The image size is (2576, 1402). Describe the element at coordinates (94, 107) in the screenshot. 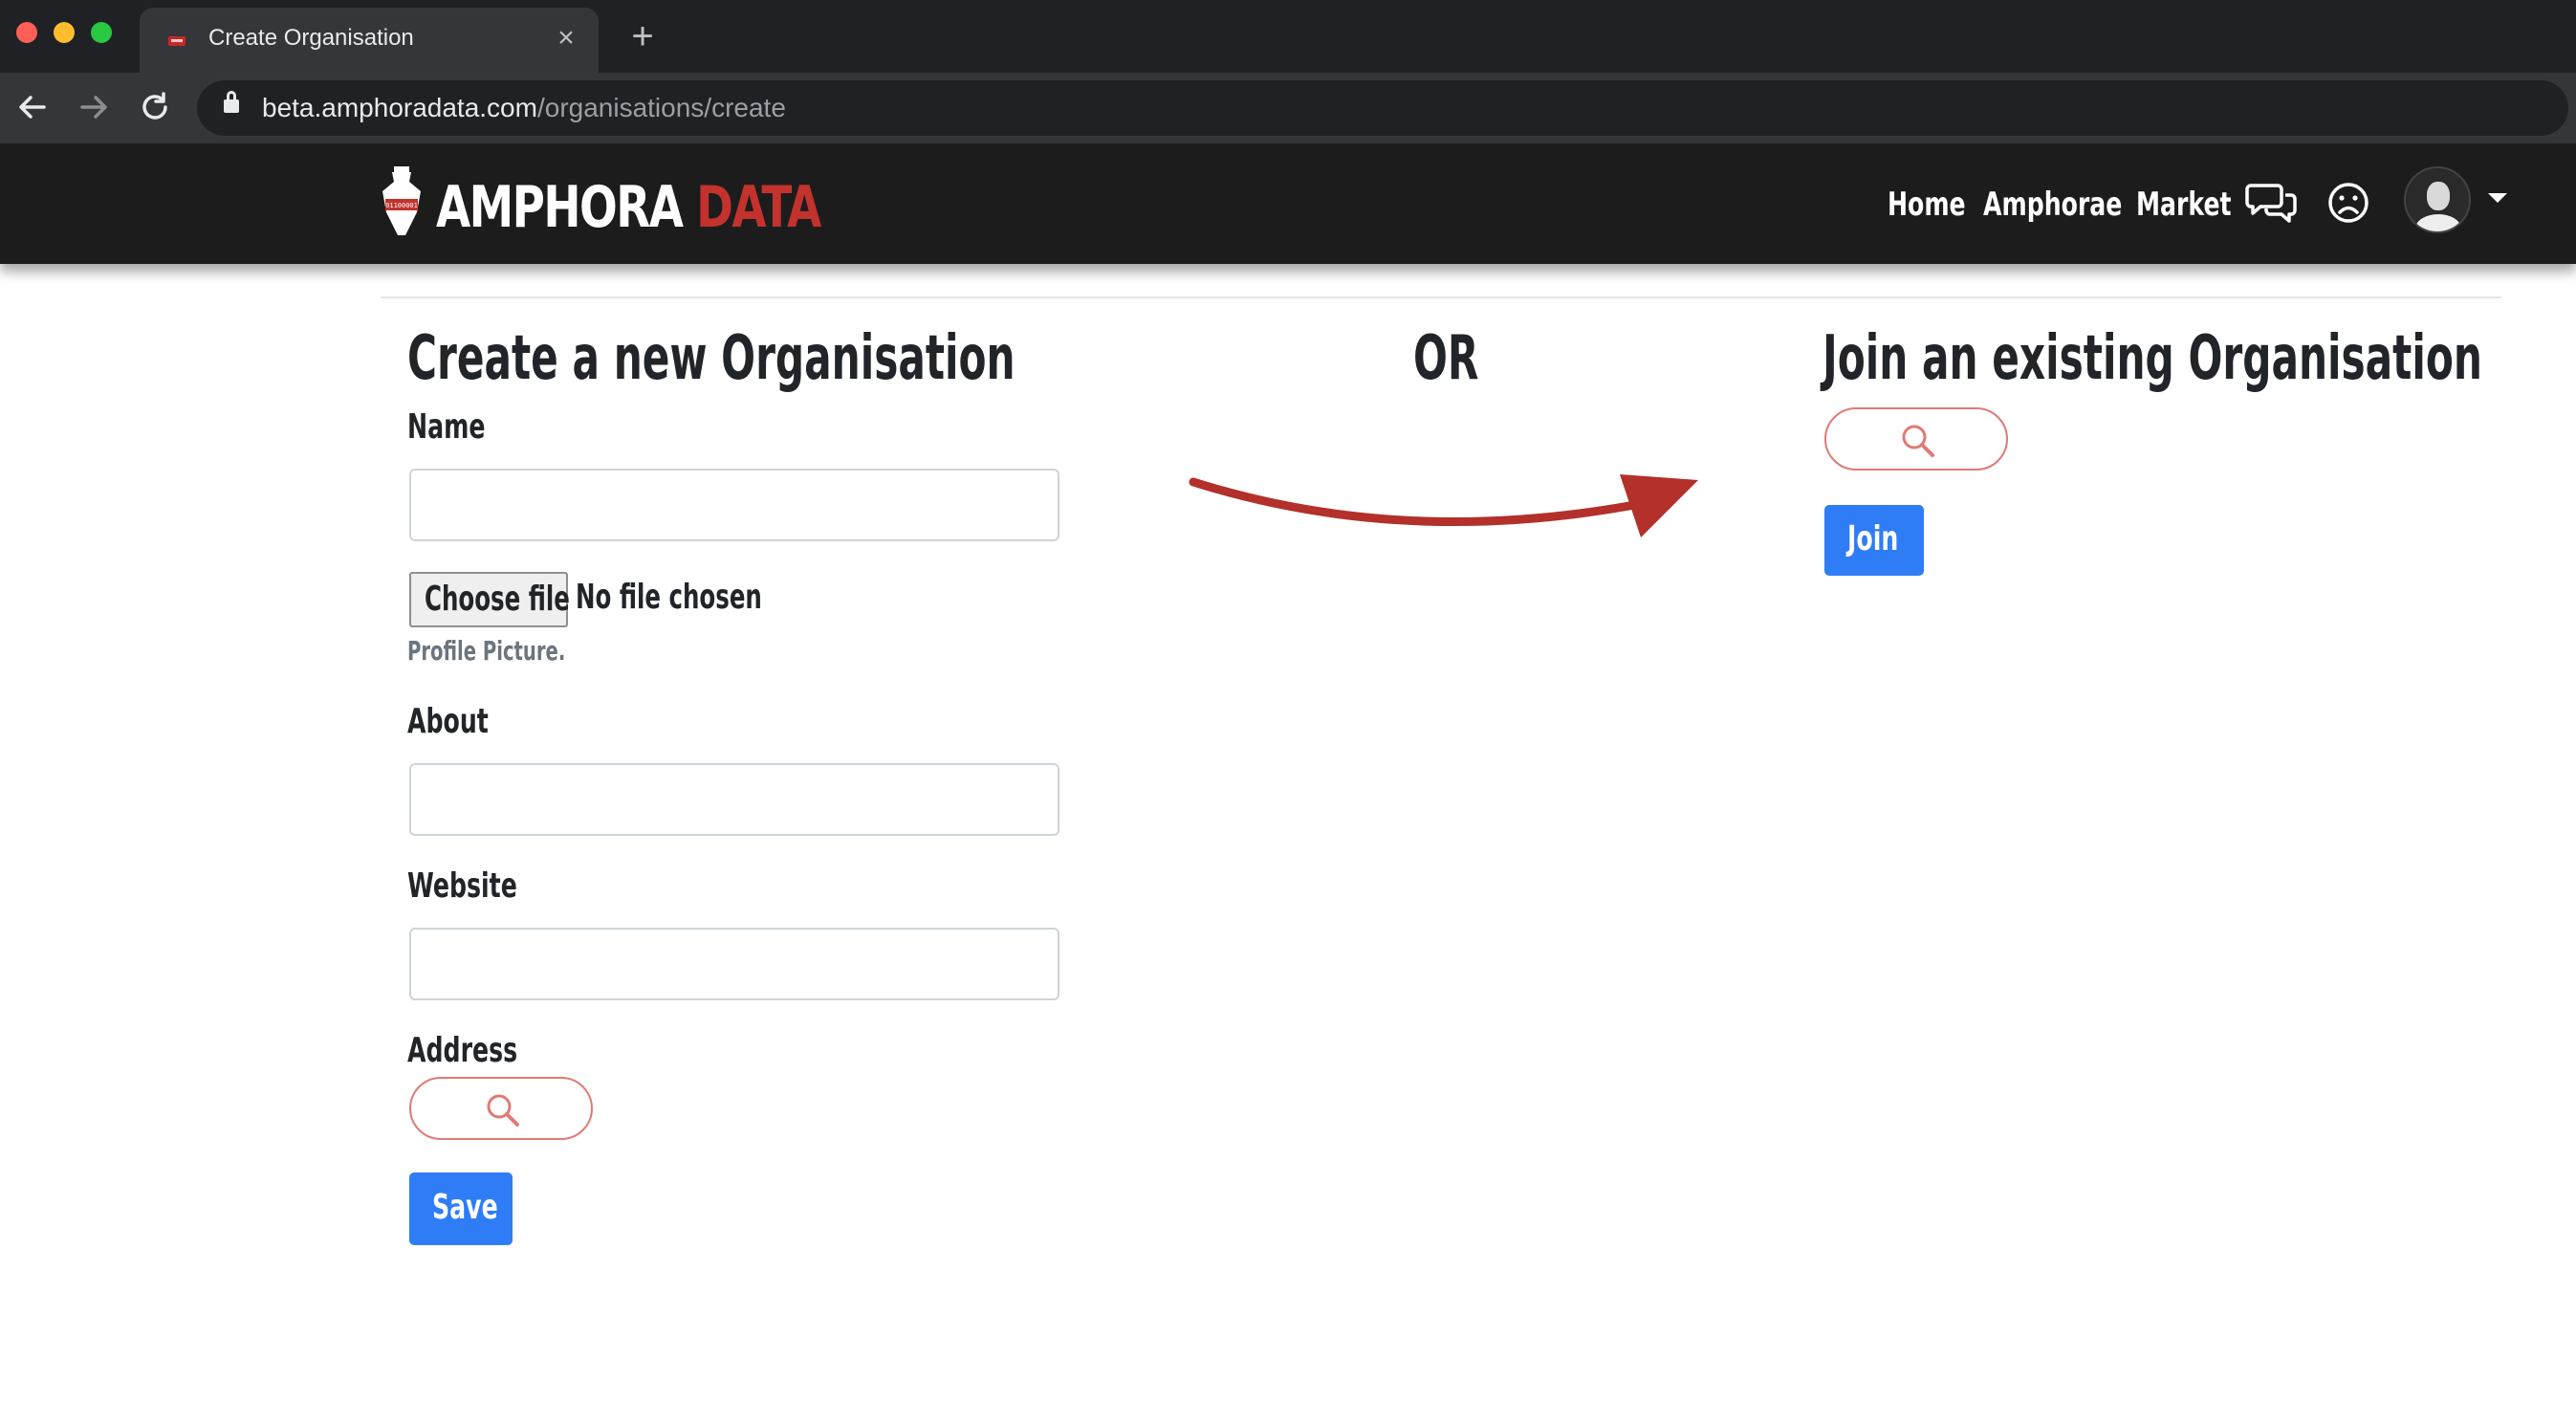

I see `forward-arrow-icon` at that location.